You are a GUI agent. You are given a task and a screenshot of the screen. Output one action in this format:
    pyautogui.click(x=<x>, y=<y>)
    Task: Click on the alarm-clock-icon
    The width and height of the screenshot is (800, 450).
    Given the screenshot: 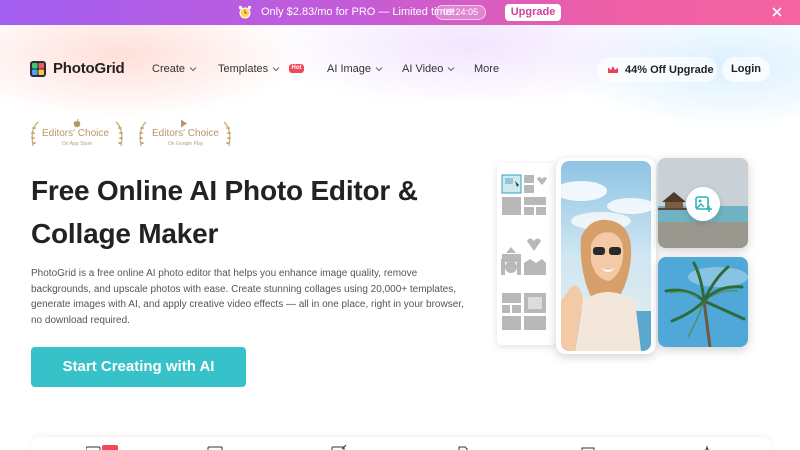 What is the action you would take?
    pyautogui.click(x=245, y=12)
    